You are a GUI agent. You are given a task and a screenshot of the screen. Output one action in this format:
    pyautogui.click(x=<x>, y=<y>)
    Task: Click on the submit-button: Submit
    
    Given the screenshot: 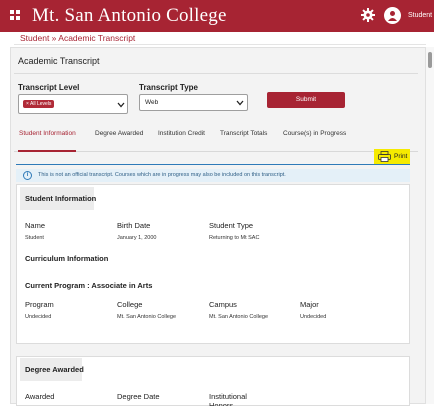 What is the action you would take?
    pyautogui.click(x=306, y=100)
    